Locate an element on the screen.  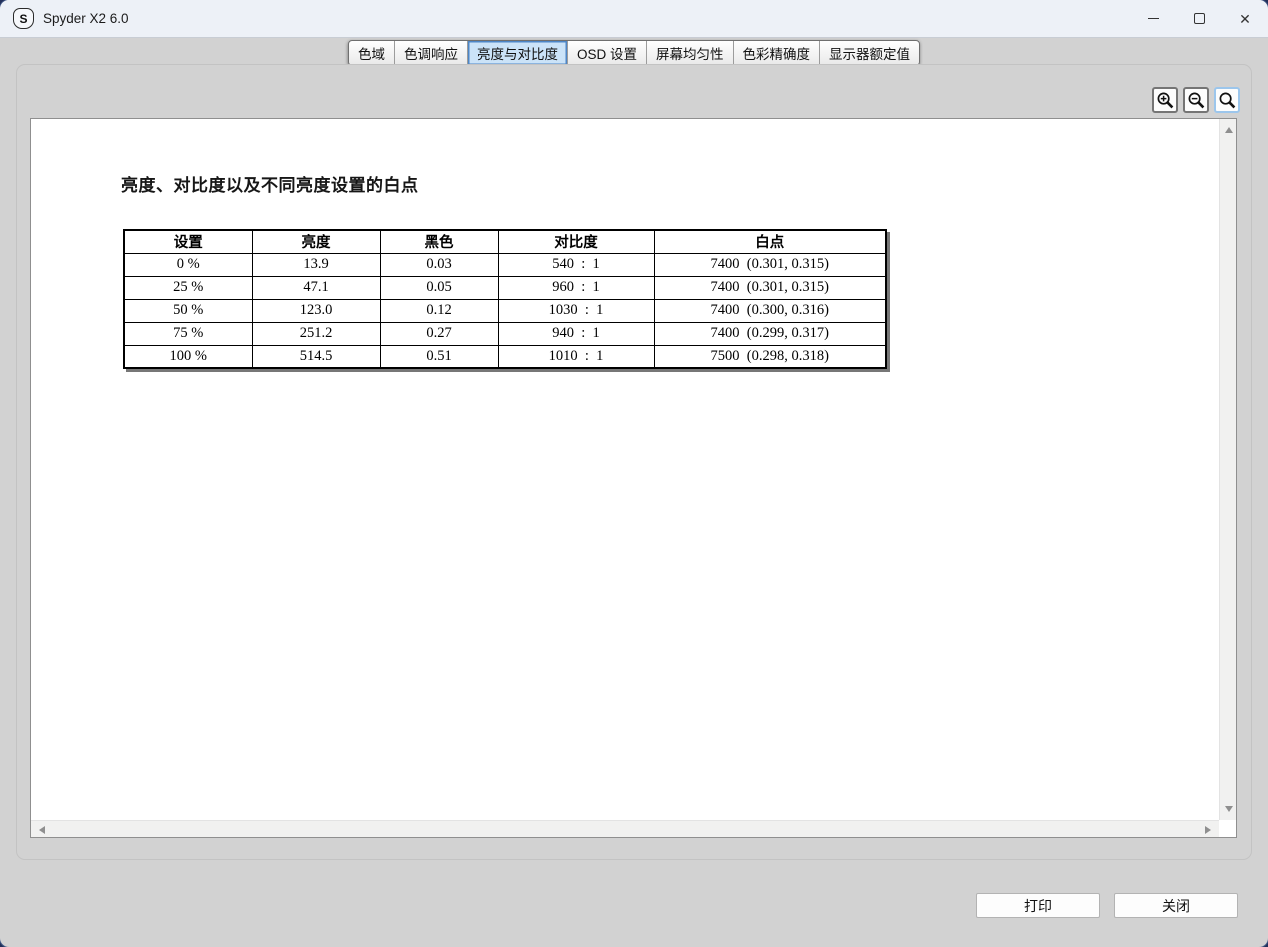
zoom-toolbar is located at coordinates (1196, 100).